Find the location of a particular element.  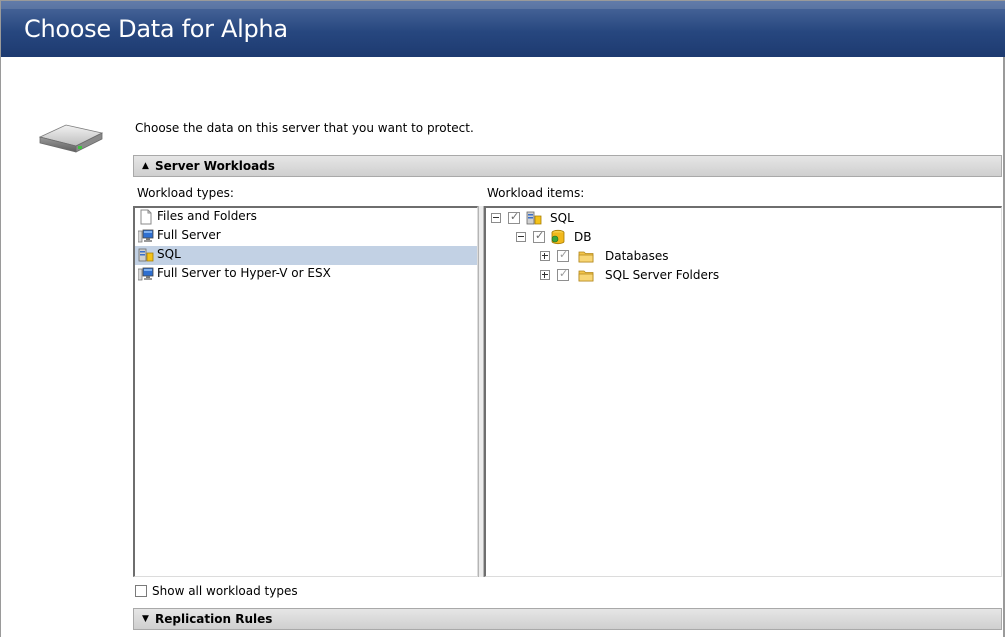

list-item-full-server-to-hyper-v-or-esx: Full Server to Hyper-V or ESX is located at coordinates (306, 274).